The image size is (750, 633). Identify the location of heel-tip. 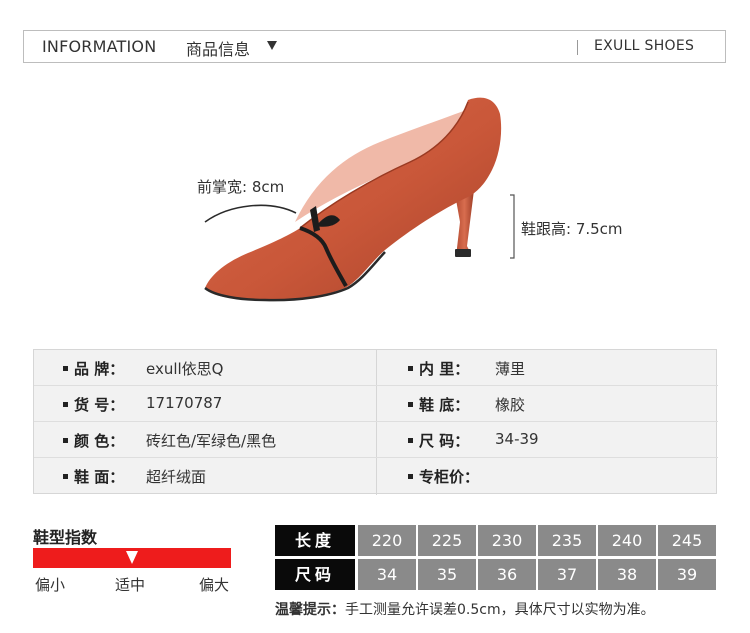
(463, 253).